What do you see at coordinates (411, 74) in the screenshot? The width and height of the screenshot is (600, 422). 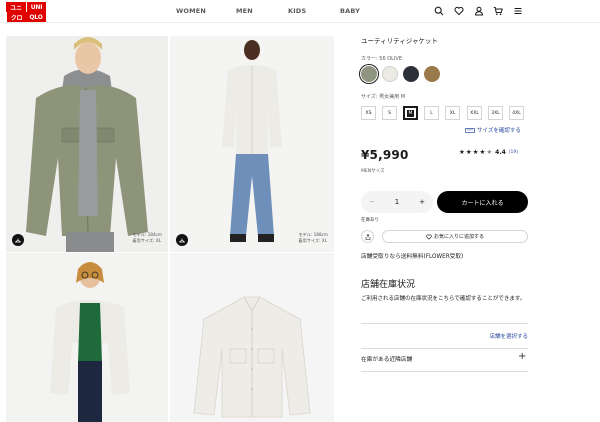 I see `color-swatch-navy` at bounding box center [411, 74].